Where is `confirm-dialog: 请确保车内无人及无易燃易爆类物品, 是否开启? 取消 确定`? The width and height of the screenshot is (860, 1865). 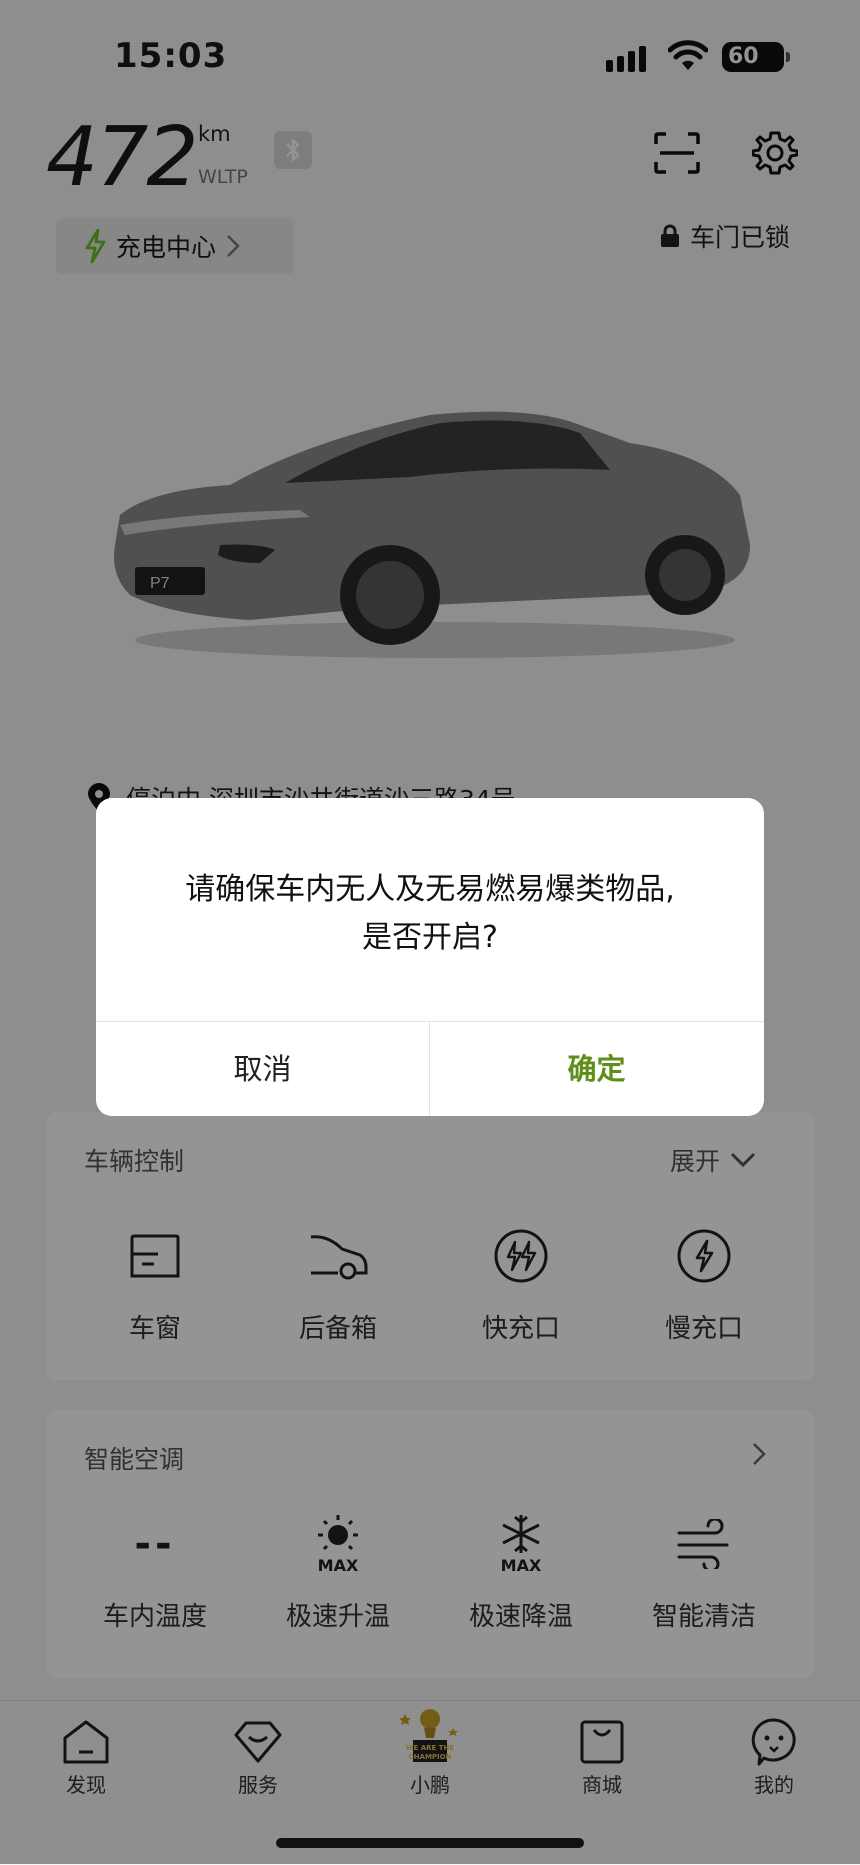
confirm-dialog: 请确保车内无人及无易燃易爆类物品, 是否开启? 取消 确定 is located at coordinates (430, 957).